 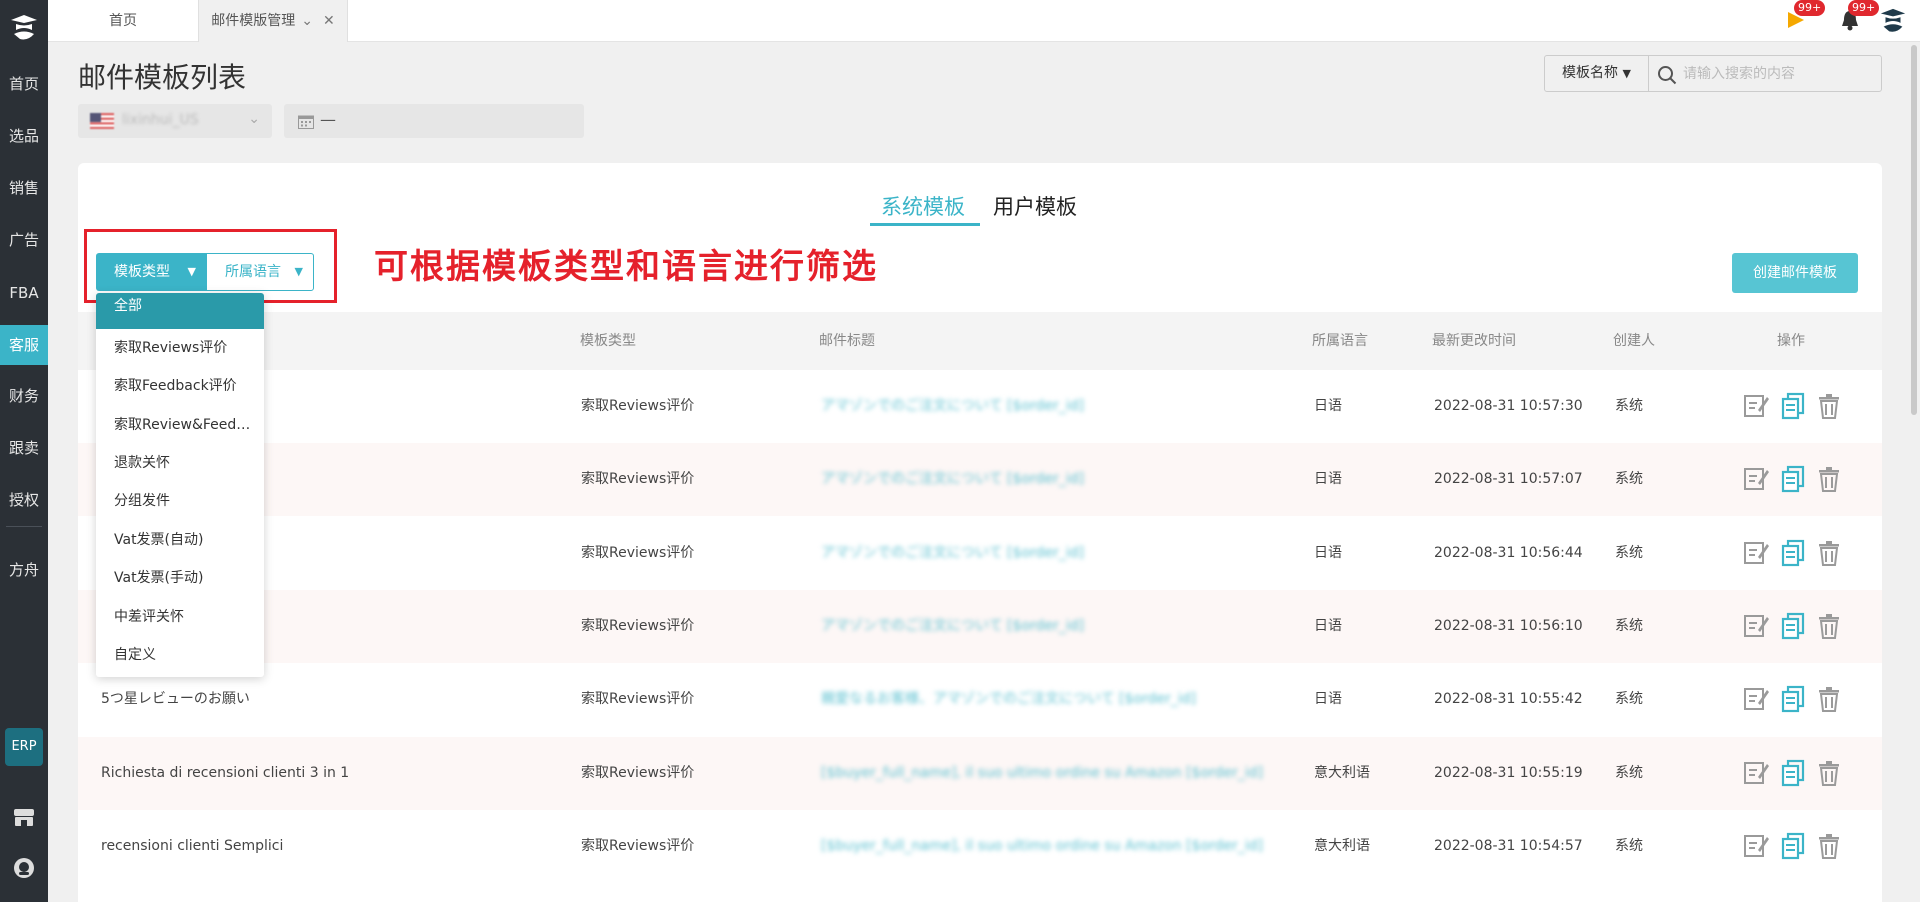 What do you see at coordinates (24, 28) in the screenshot?
I see `logo-icon` at bounding box center [24, 28].